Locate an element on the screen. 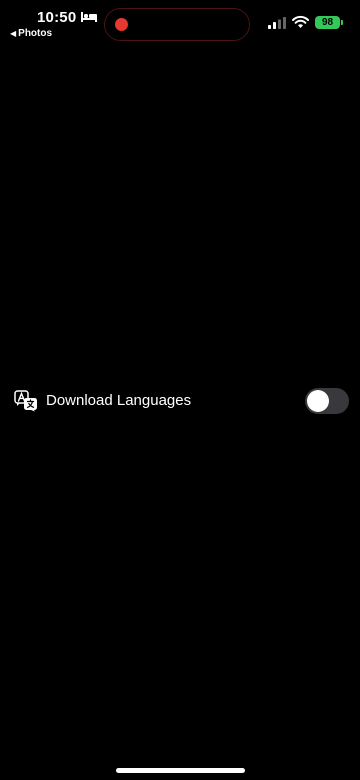 This screenshot has width=360, height=780. status-time: 10:50 is located at coordinates (57, 17).